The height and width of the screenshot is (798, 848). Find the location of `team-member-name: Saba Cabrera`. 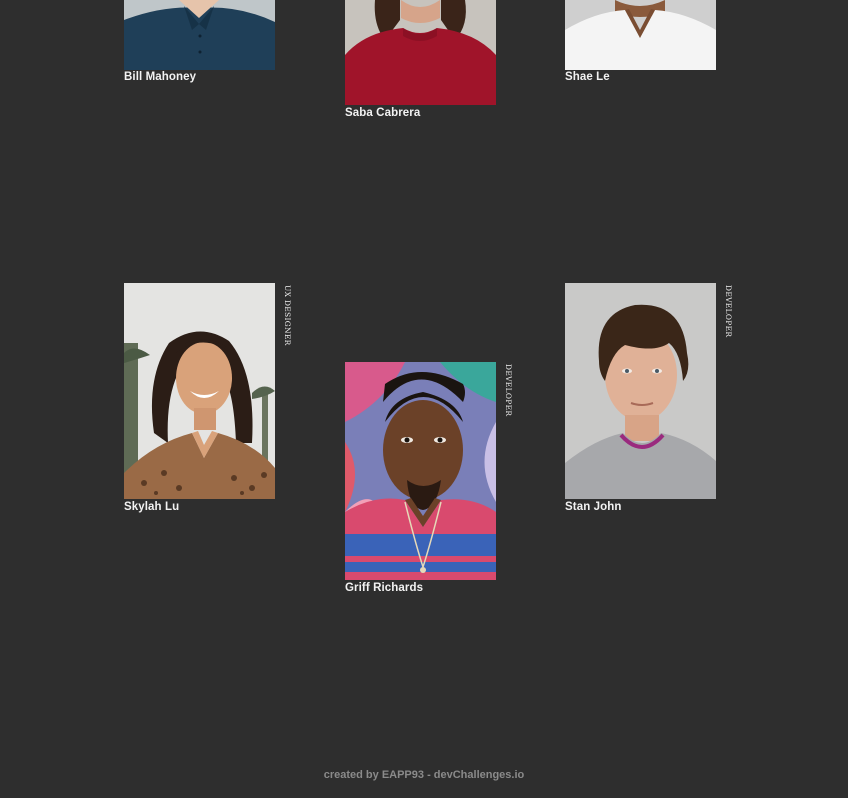

team-member-name: Saba Cabrera is located at coordinates (383, 113).